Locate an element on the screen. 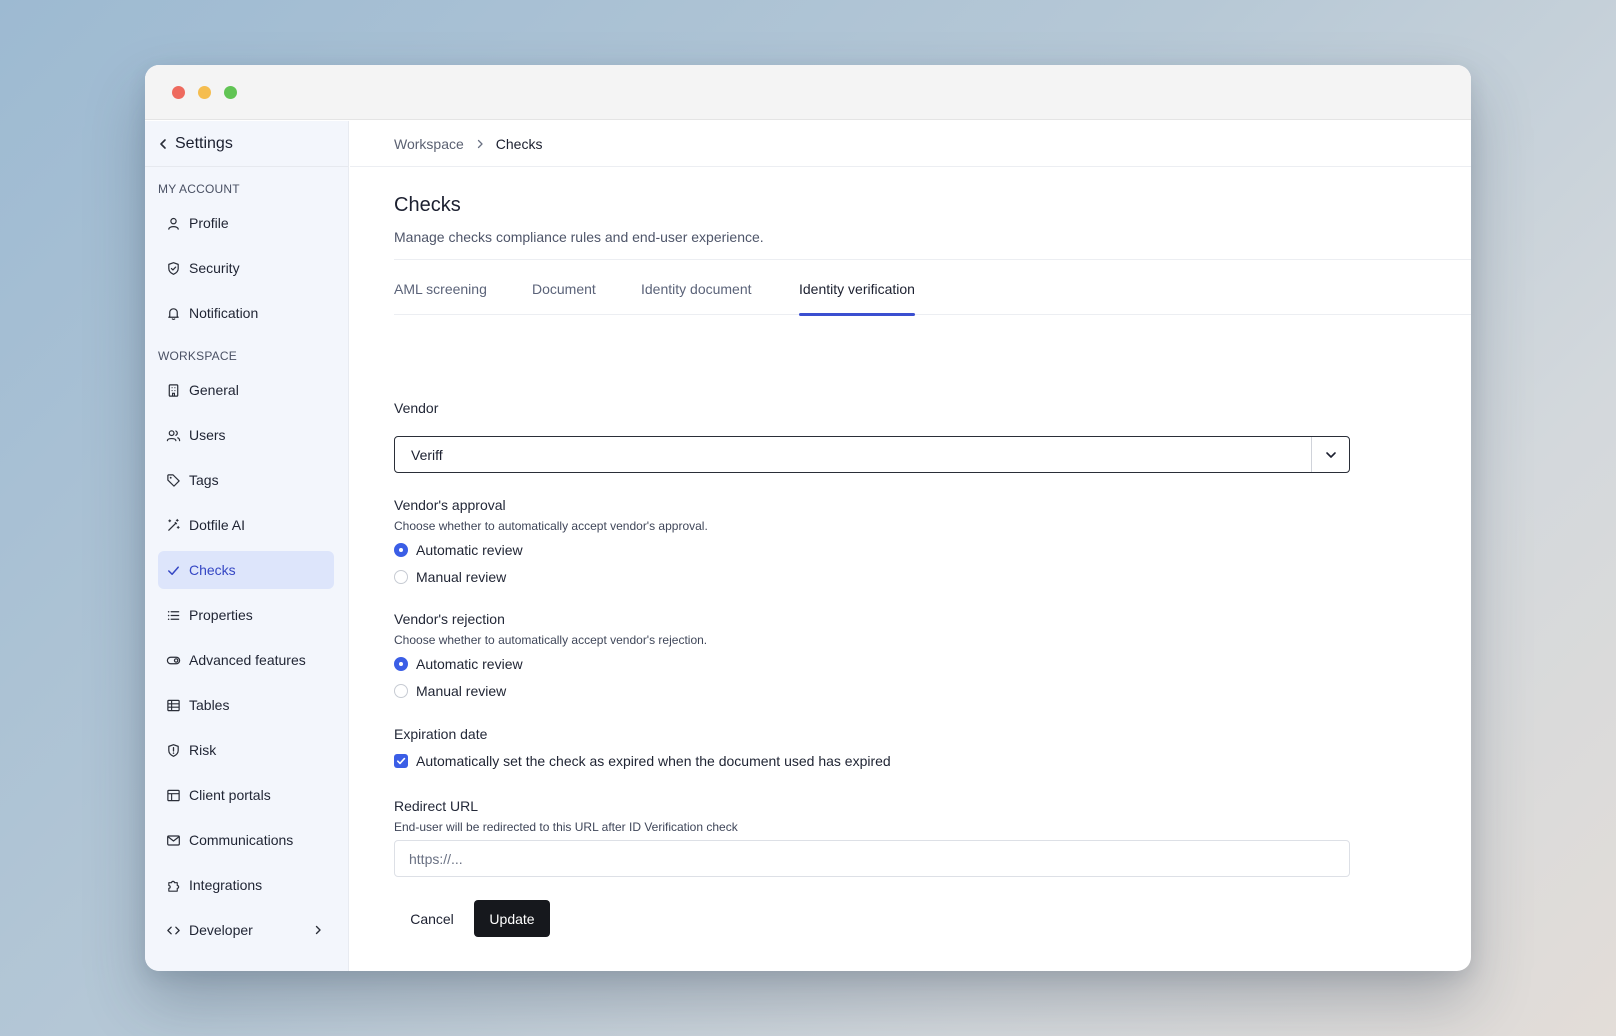  sidebar-item-profile: Profile is located at coordinates (246, 223).